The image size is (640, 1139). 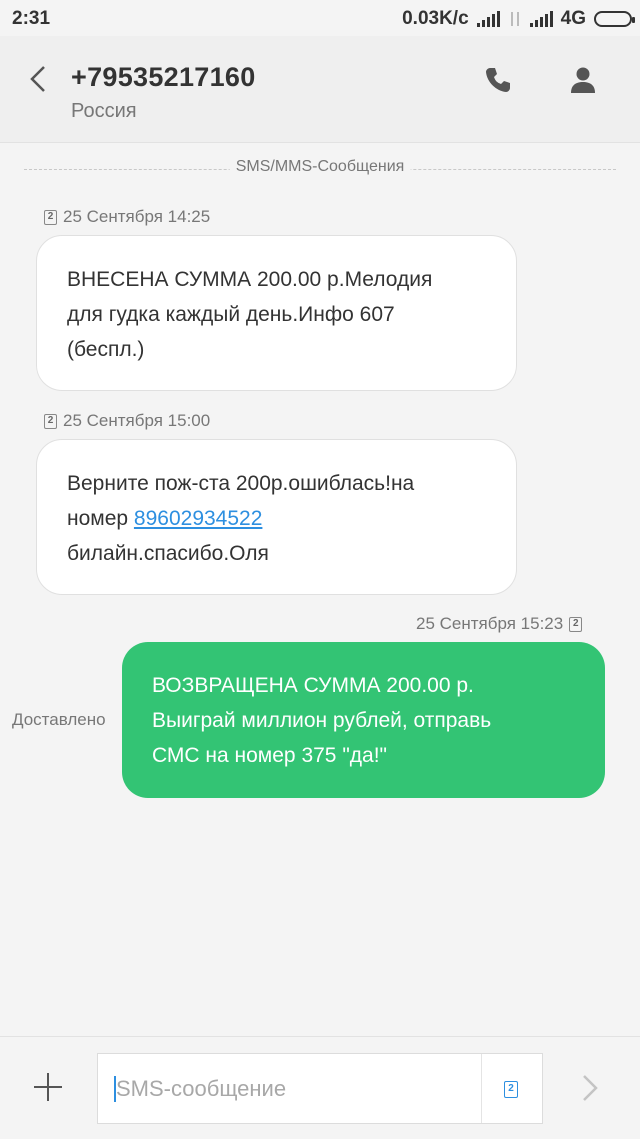 What do you see at coordinates (490, 623) in the screenshot?
I see `timestamp-text: 25 Сентября 15:23` at bounding box center [490, 623].